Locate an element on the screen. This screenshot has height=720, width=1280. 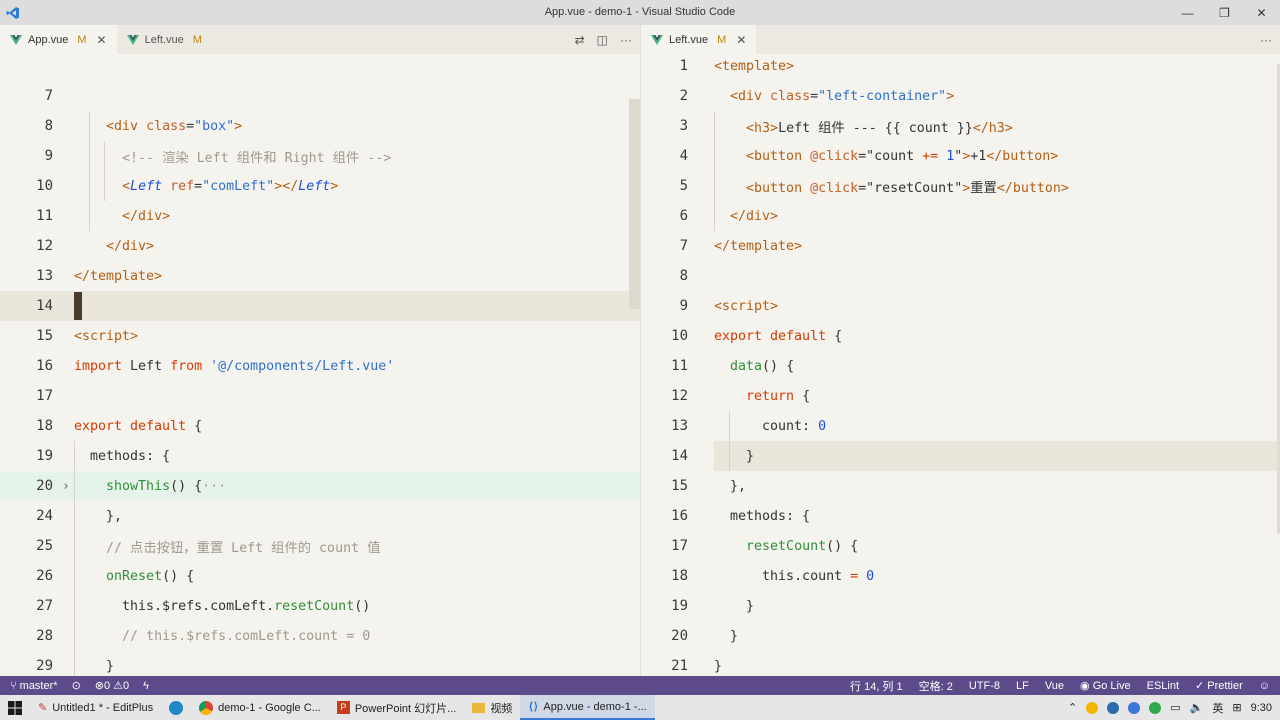
maximize-button: ❐ is located at coordinates (1224, 12).